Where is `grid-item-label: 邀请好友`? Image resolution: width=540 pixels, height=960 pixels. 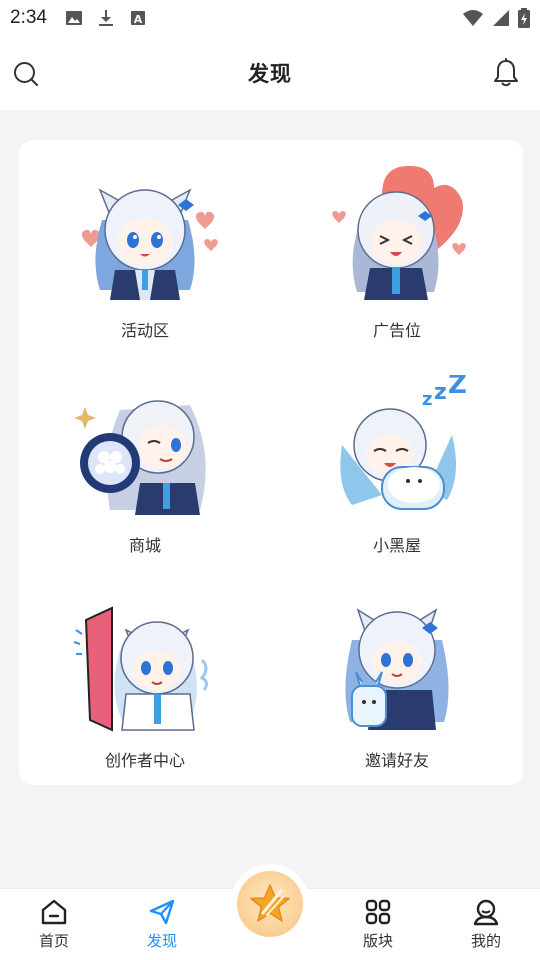
grid-item-label: 邀请好友 is located at coordinates (396, 760).